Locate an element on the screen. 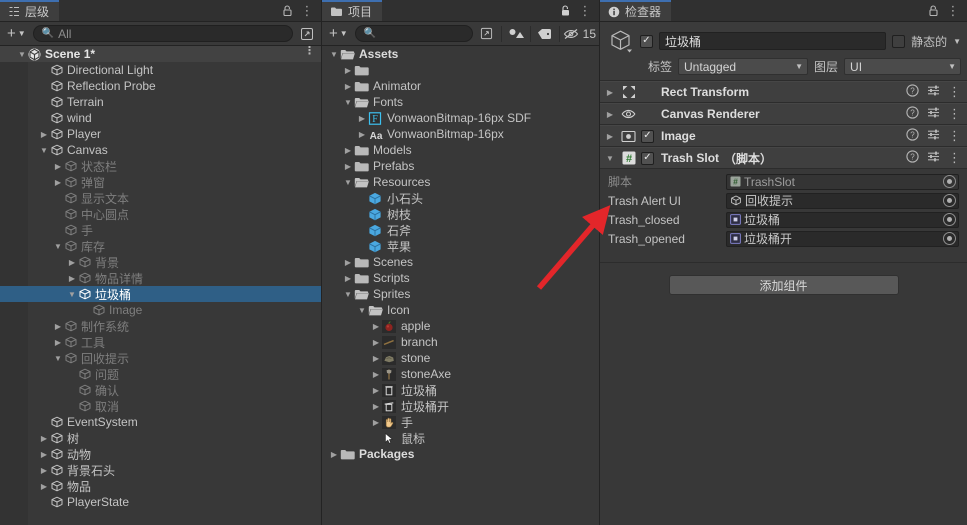 This screenshot has width=967, height=525. project-item-垃圾桶: 垃圾桶 is located at coordinates (460, 390).